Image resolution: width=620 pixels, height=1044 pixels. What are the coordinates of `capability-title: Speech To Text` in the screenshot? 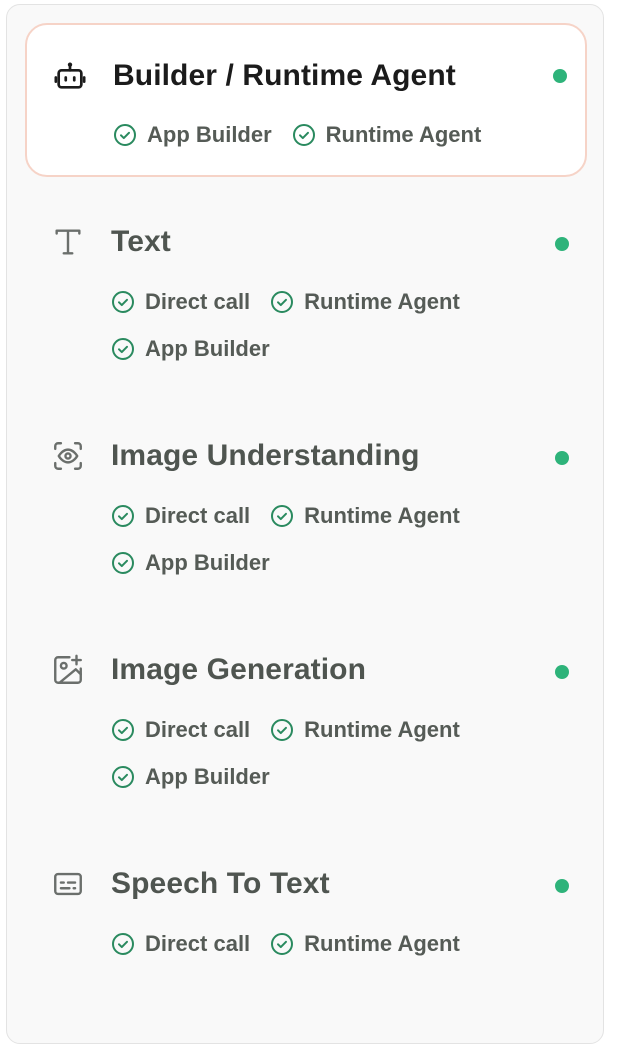 It's located at (220, 883).